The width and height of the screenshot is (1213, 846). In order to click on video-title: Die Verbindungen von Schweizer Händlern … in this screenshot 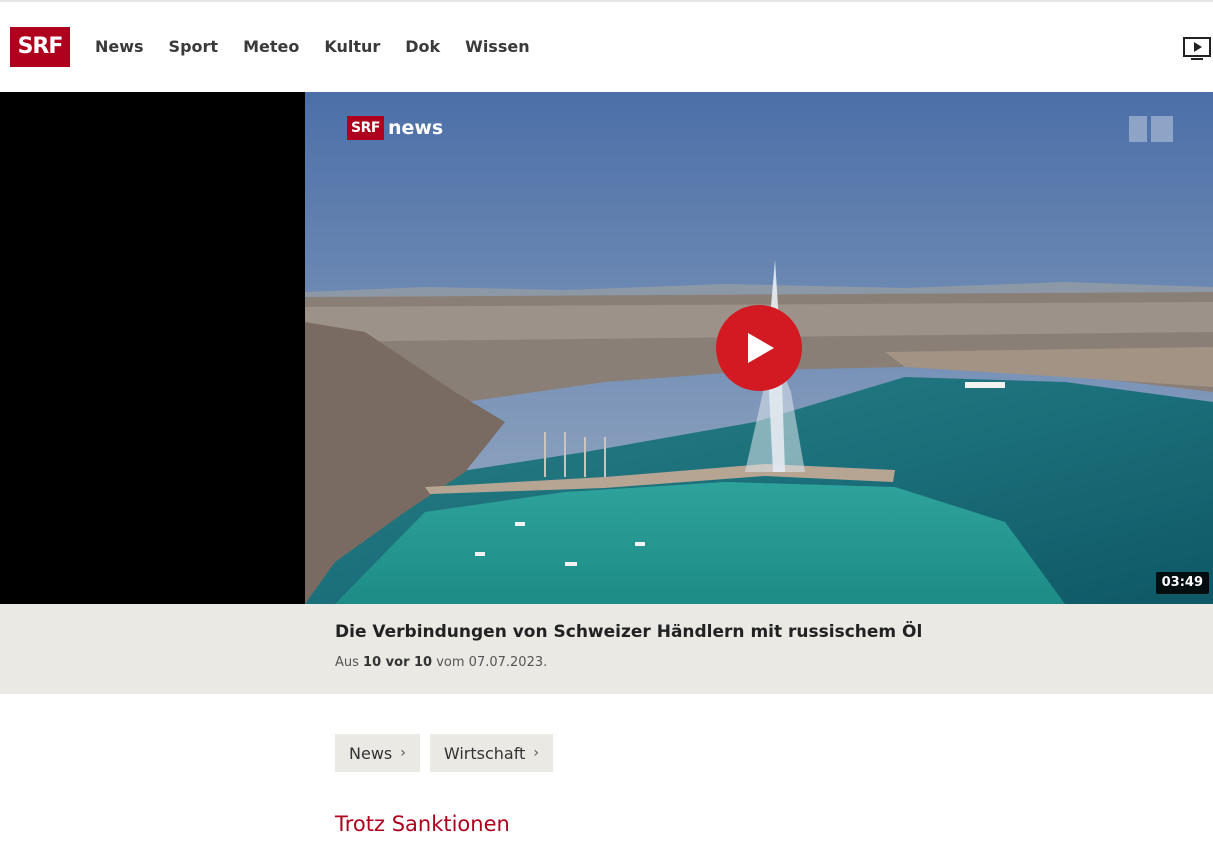, I will do `click(629, 632)`.